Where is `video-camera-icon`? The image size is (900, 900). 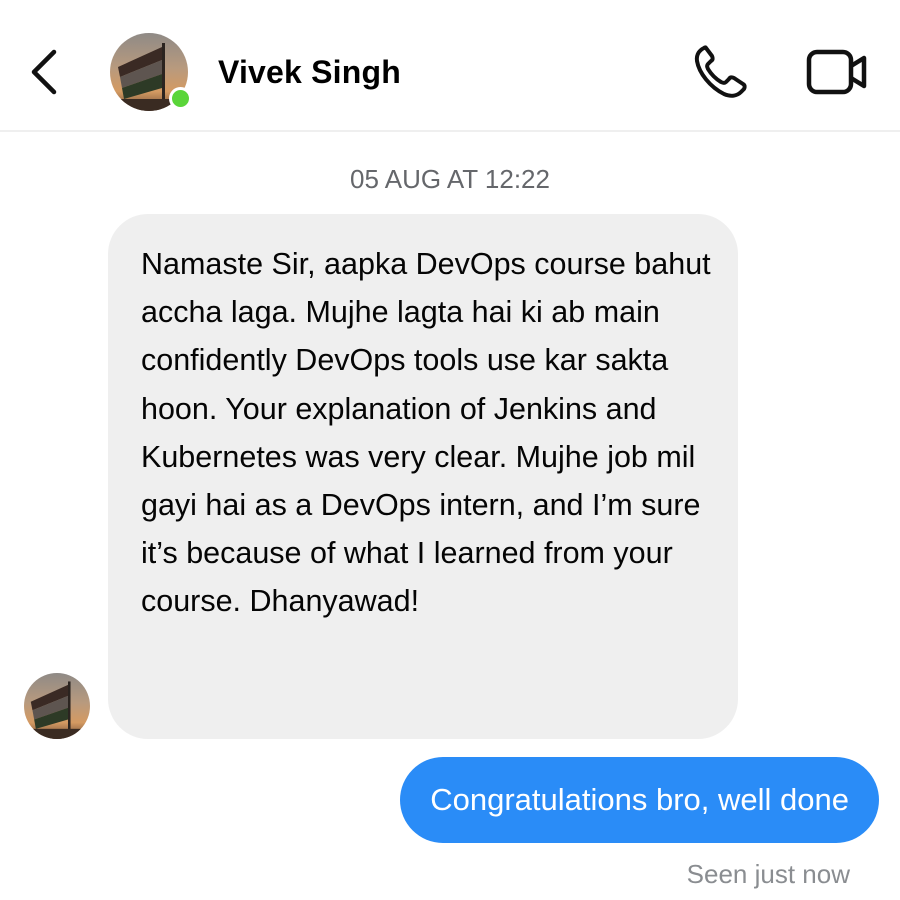 video-camera-icon is located at coordinates (836, 72).